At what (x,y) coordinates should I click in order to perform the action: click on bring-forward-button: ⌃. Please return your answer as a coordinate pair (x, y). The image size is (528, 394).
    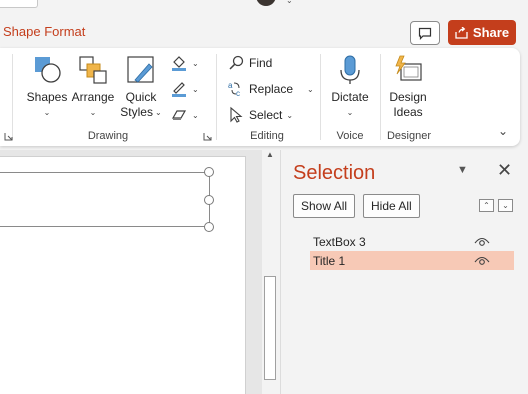
    Looking at the image, I should click on (486, 205).